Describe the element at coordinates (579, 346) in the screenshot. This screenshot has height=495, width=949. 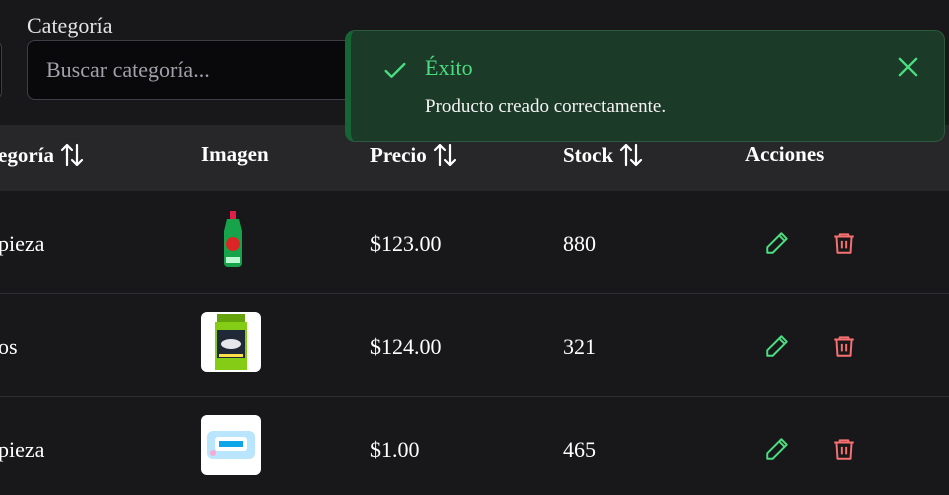
I see `stock-cell: 321` at that location.